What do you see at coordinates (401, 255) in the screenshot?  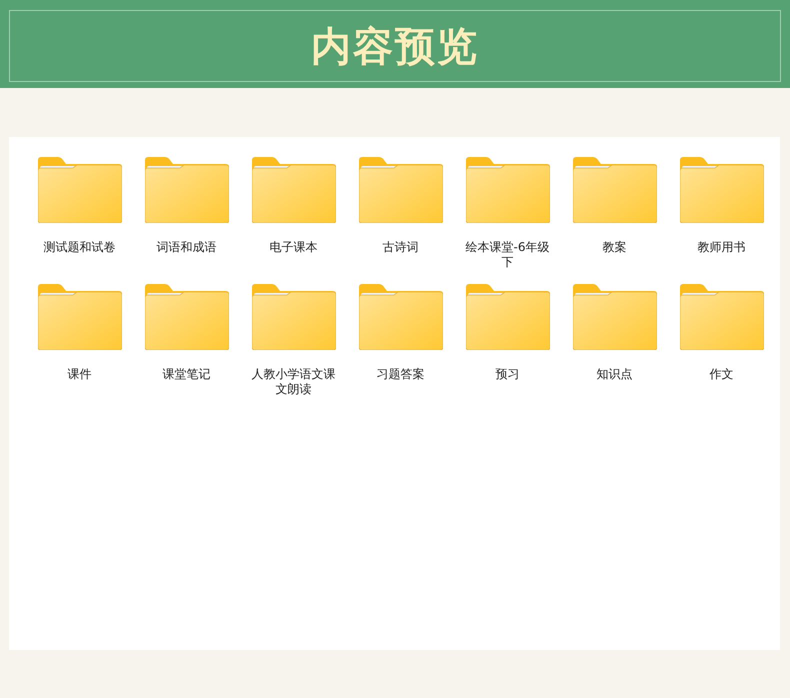 I see `folder-label: 古诗词` at bounding box center [401, 255].